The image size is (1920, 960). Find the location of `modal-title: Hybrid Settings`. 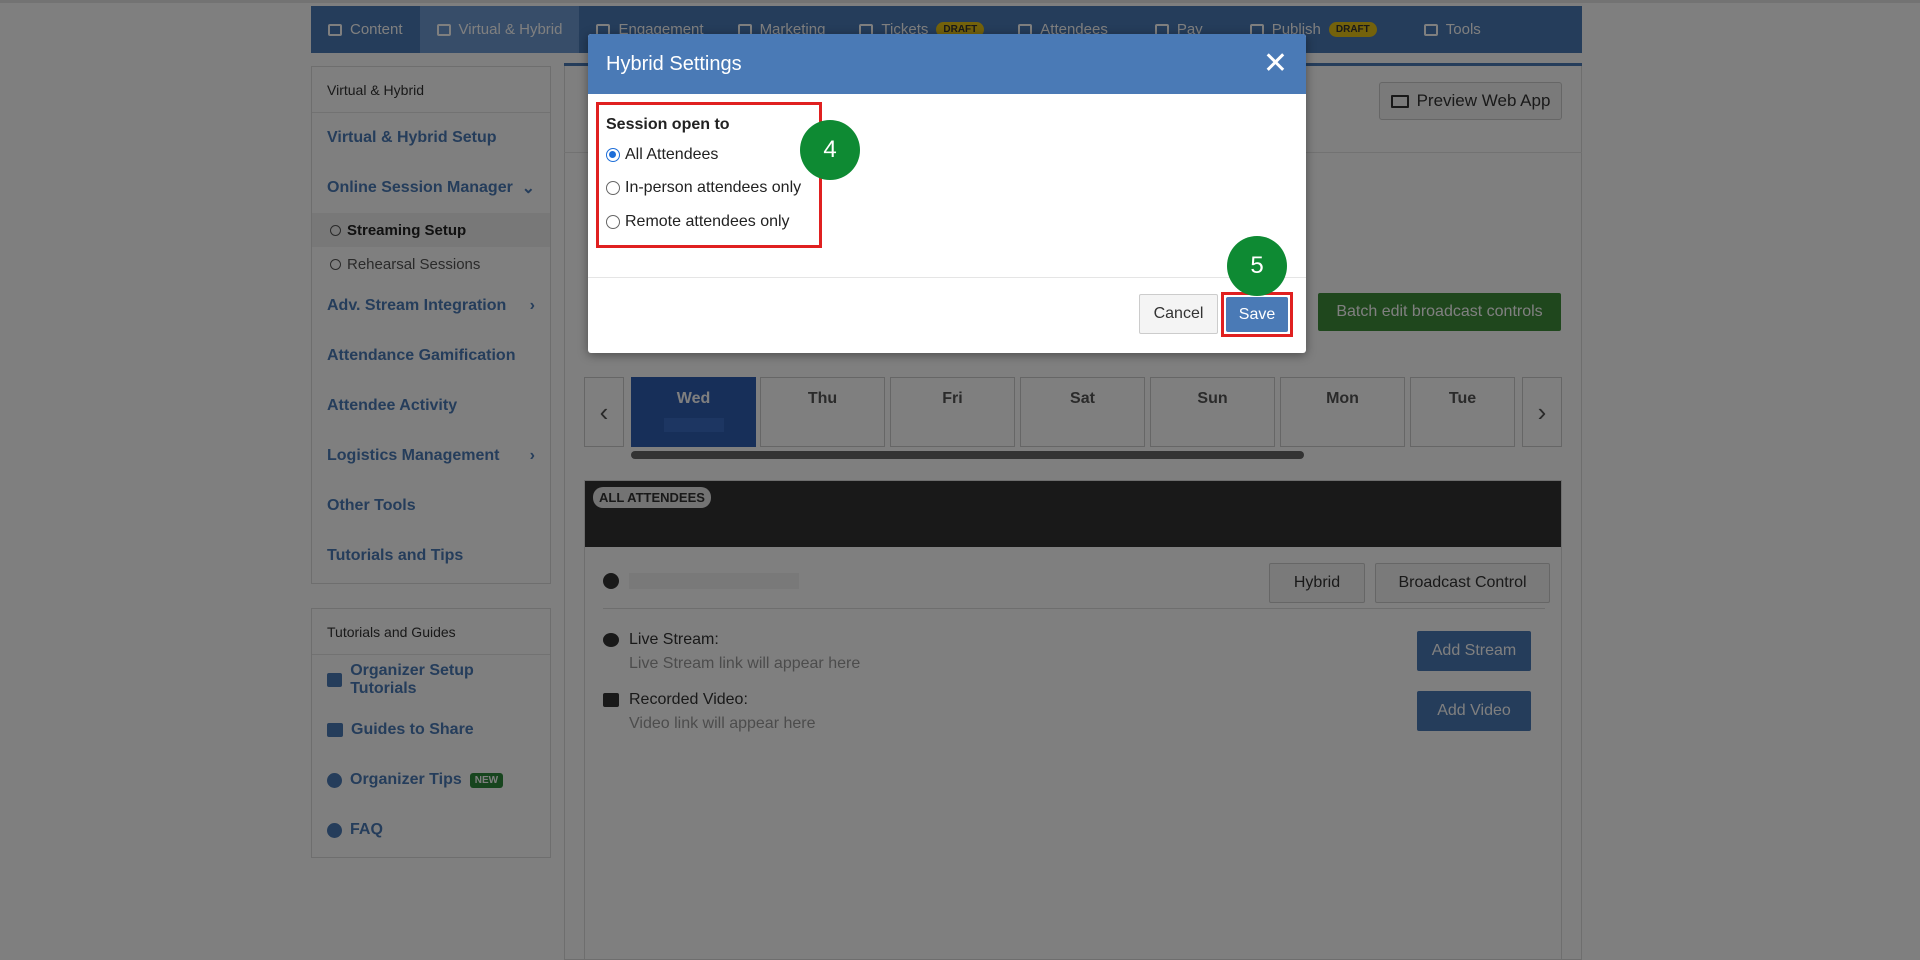

modal-title: Hybrid Settings is located at coordinates (674, 63).